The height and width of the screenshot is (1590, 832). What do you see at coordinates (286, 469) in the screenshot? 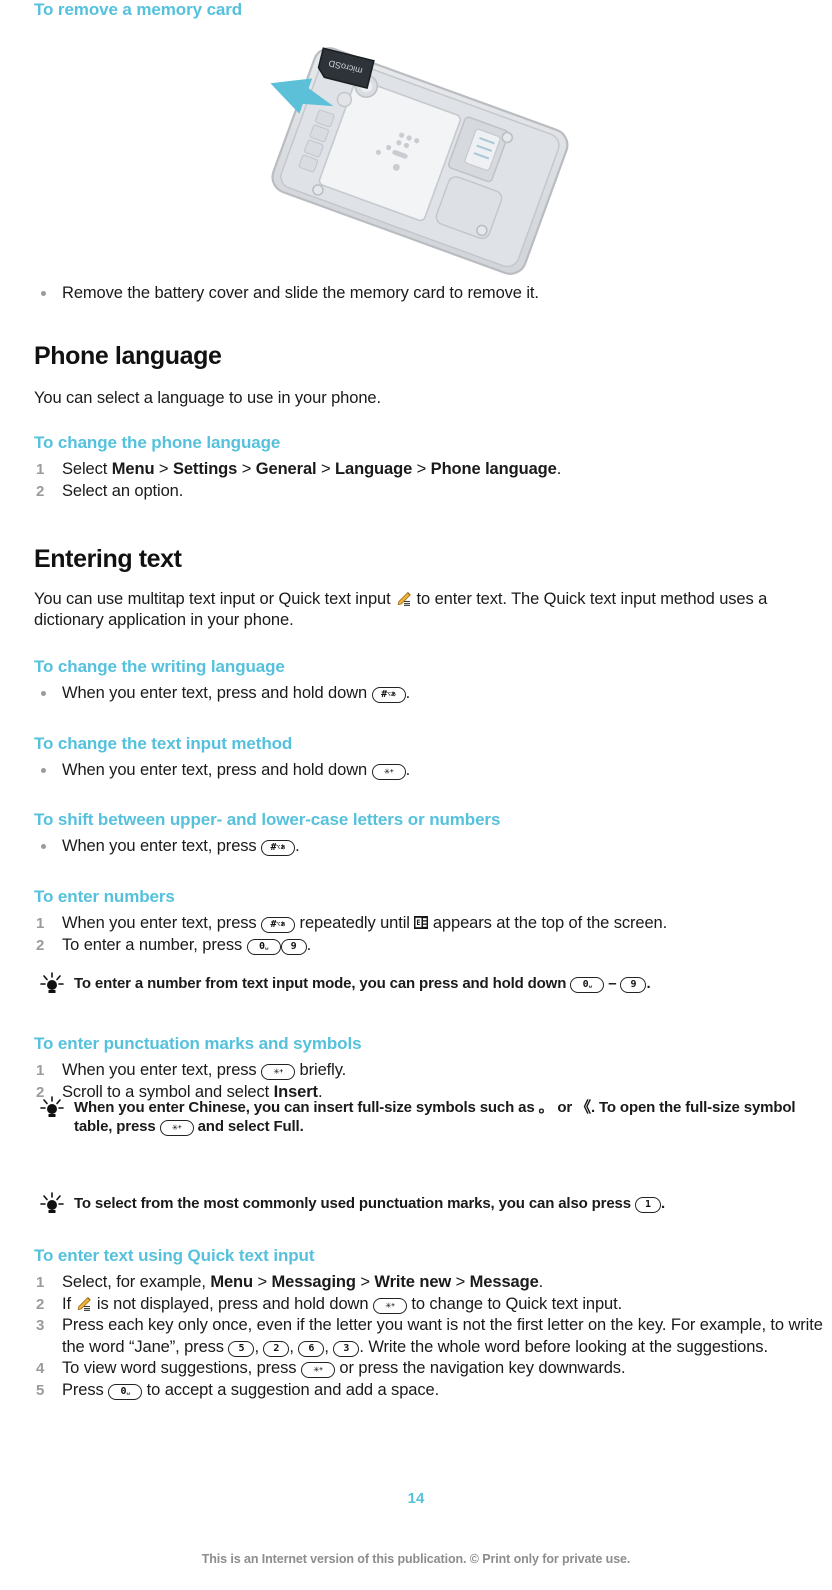
I see `emphasis-text: General` at bounding box center [286, 469].